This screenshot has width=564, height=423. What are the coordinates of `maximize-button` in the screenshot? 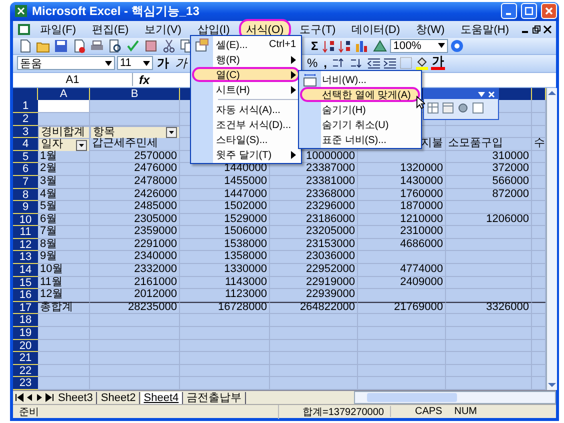 It's located at (529, 11).